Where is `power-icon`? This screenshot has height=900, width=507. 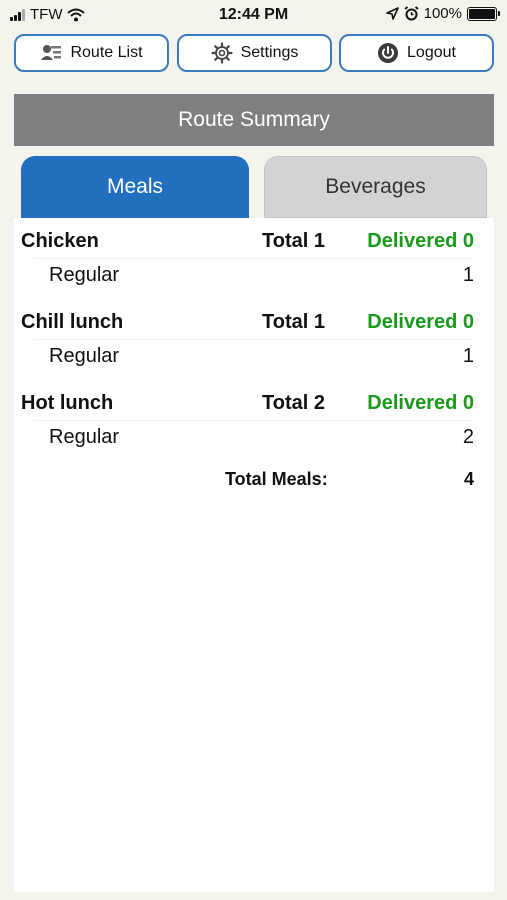
power-icon is located at coordinates (388, 53).